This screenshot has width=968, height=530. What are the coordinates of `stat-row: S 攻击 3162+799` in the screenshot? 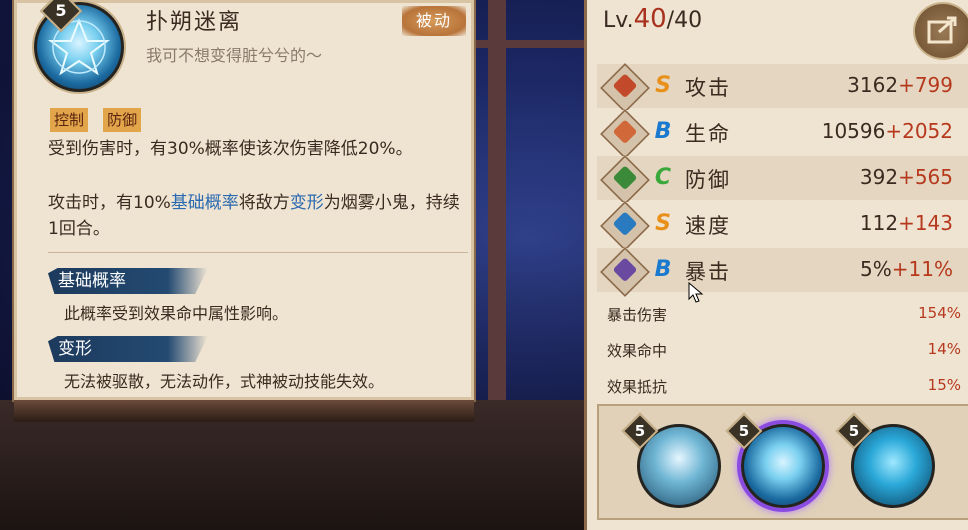 It's located at (782, 88).